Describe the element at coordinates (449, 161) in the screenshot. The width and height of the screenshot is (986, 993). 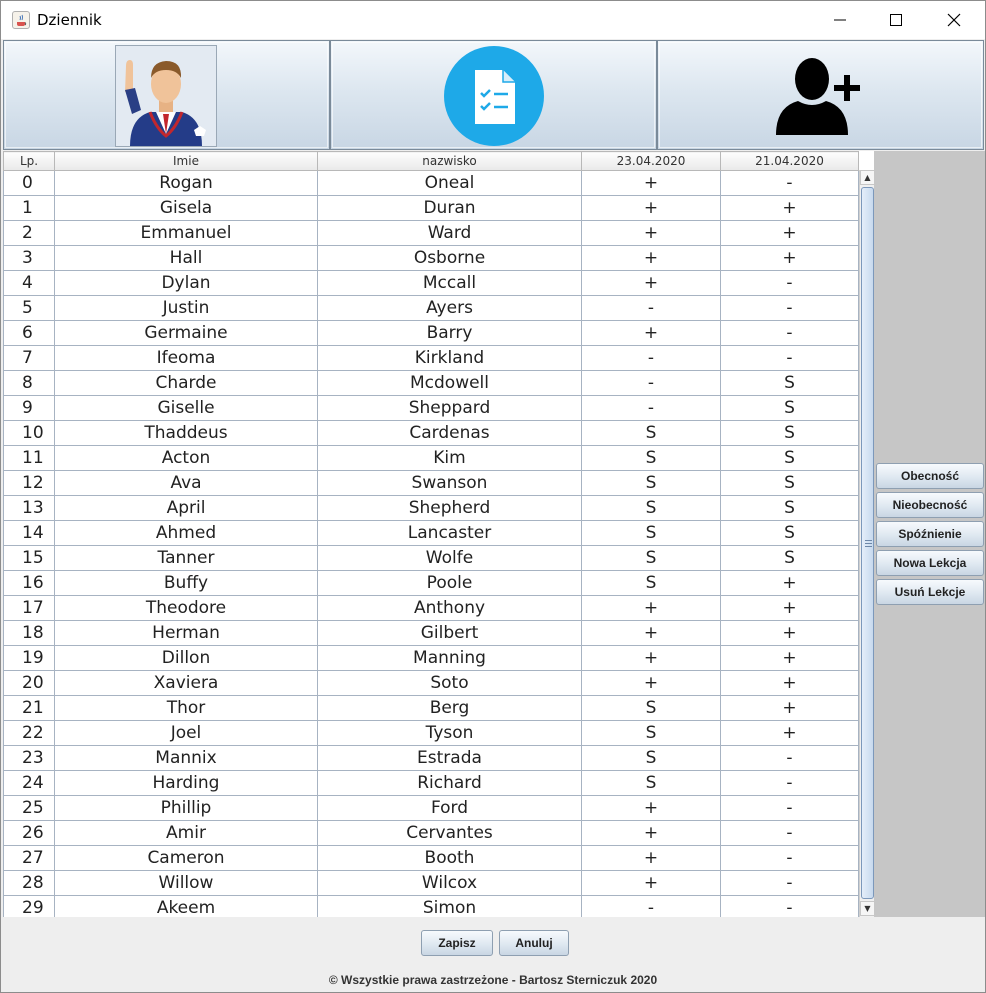
I see `column-header-nazwisko: nazwisko` at that location.